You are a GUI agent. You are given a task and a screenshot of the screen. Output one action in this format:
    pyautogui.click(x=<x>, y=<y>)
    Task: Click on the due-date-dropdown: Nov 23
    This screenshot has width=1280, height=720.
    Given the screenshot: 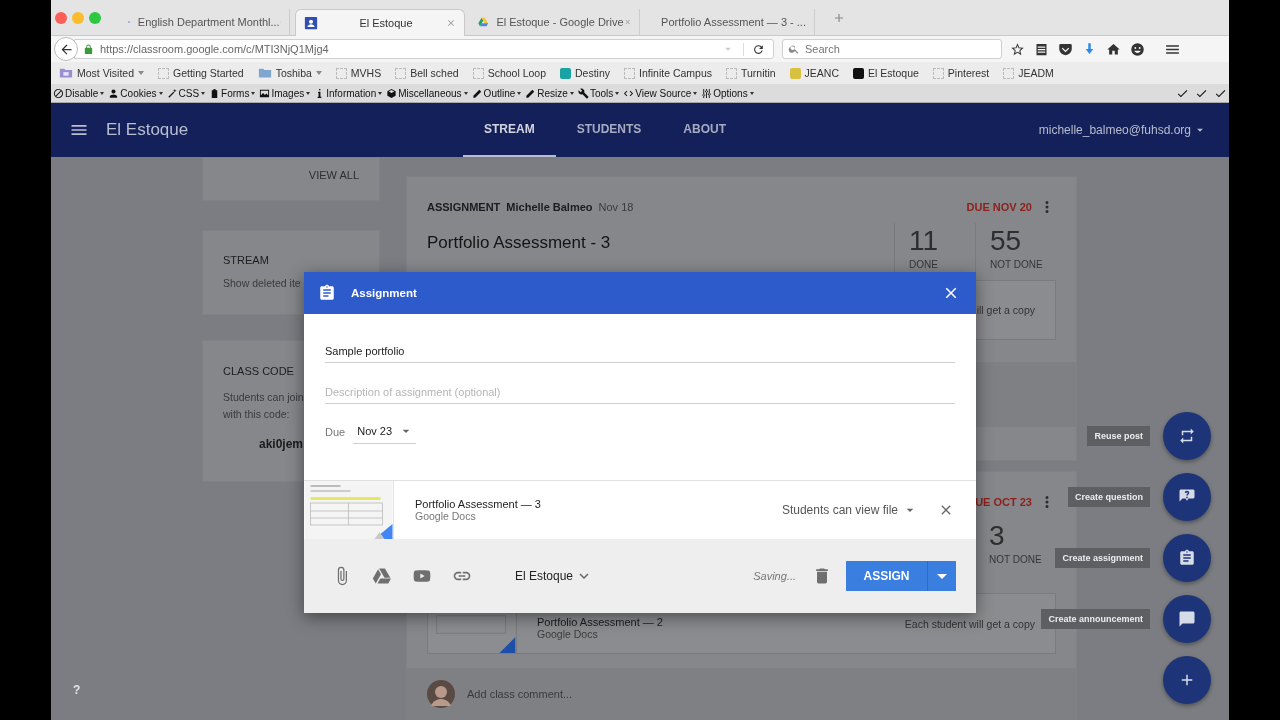 What is the action you would take?
    pyautogui.click(x=385, y=432)
    